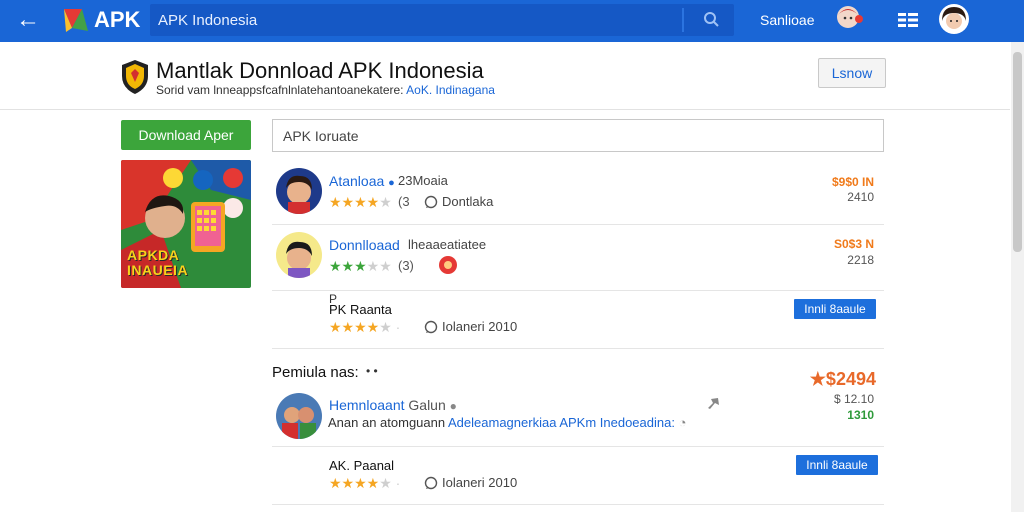 The width and height of the screenshot is (1024, 512). Describe the element at coordinates (853, 244) in the screenshot. I see `app-price-2: S0$3 N` at that location.